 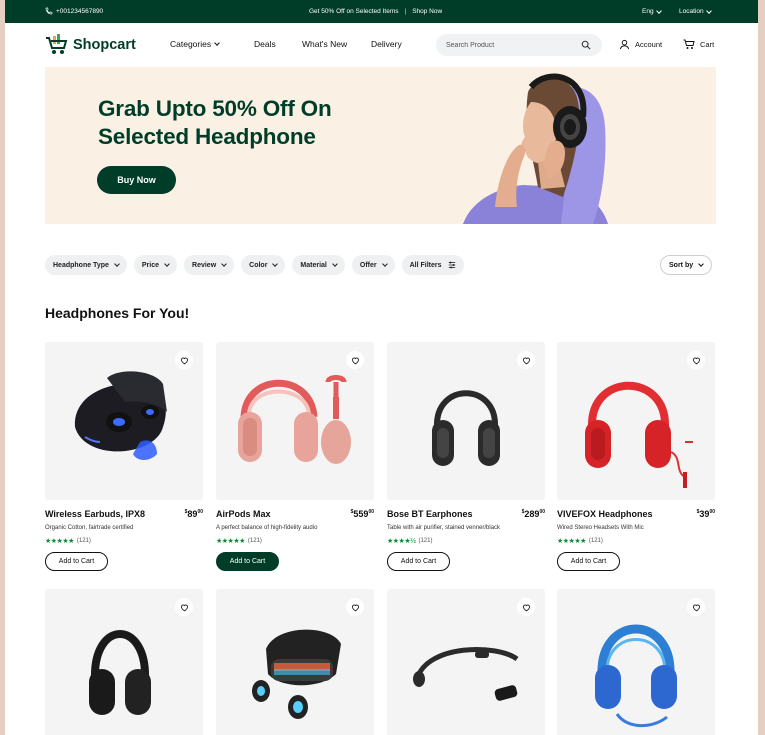 What do you see at coordinates (254, 541) in the screenshot?
I see `review-count: (121)` at bounding box center [254, 541].